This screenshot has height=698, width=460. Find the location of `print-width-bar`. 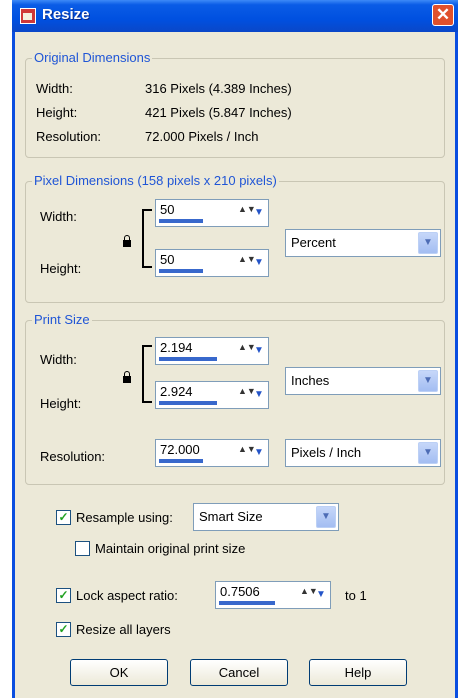

print-width-bar is located at coordinates (188, 359).